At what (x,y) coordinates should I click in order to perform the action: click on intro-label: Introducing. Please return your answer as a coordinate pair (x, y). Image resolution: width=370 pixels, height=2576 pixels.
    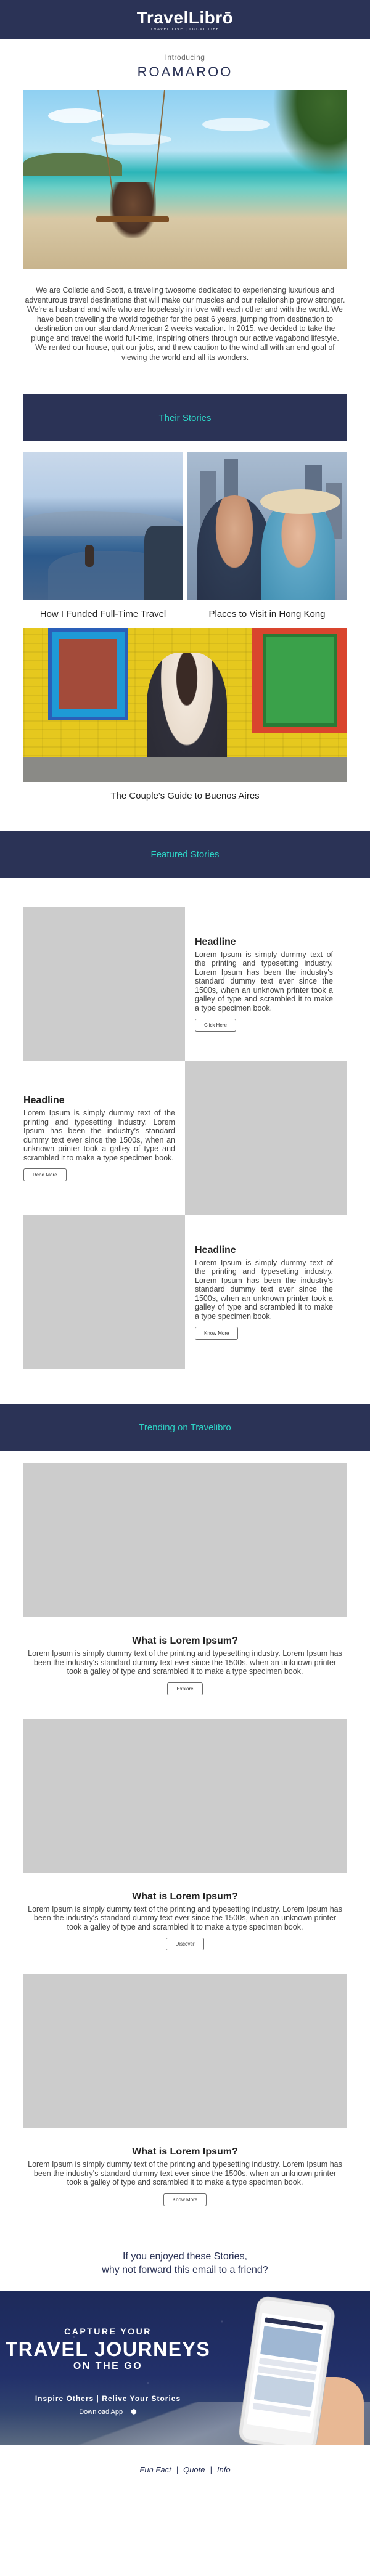
    Looking at the image, I should click on (185, 57).